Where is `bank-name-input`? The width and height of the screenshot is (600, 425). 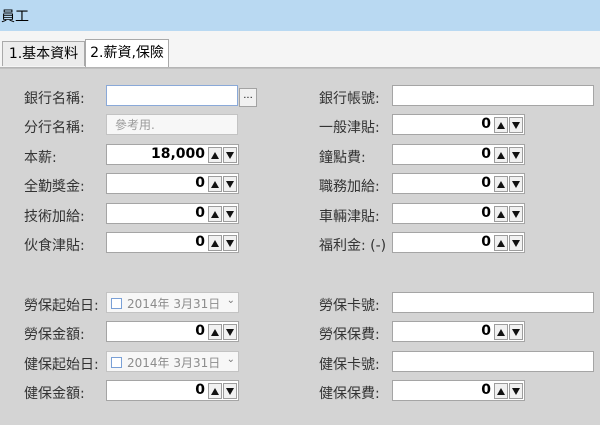
bank-name-input is located at coordinates (172, 95).